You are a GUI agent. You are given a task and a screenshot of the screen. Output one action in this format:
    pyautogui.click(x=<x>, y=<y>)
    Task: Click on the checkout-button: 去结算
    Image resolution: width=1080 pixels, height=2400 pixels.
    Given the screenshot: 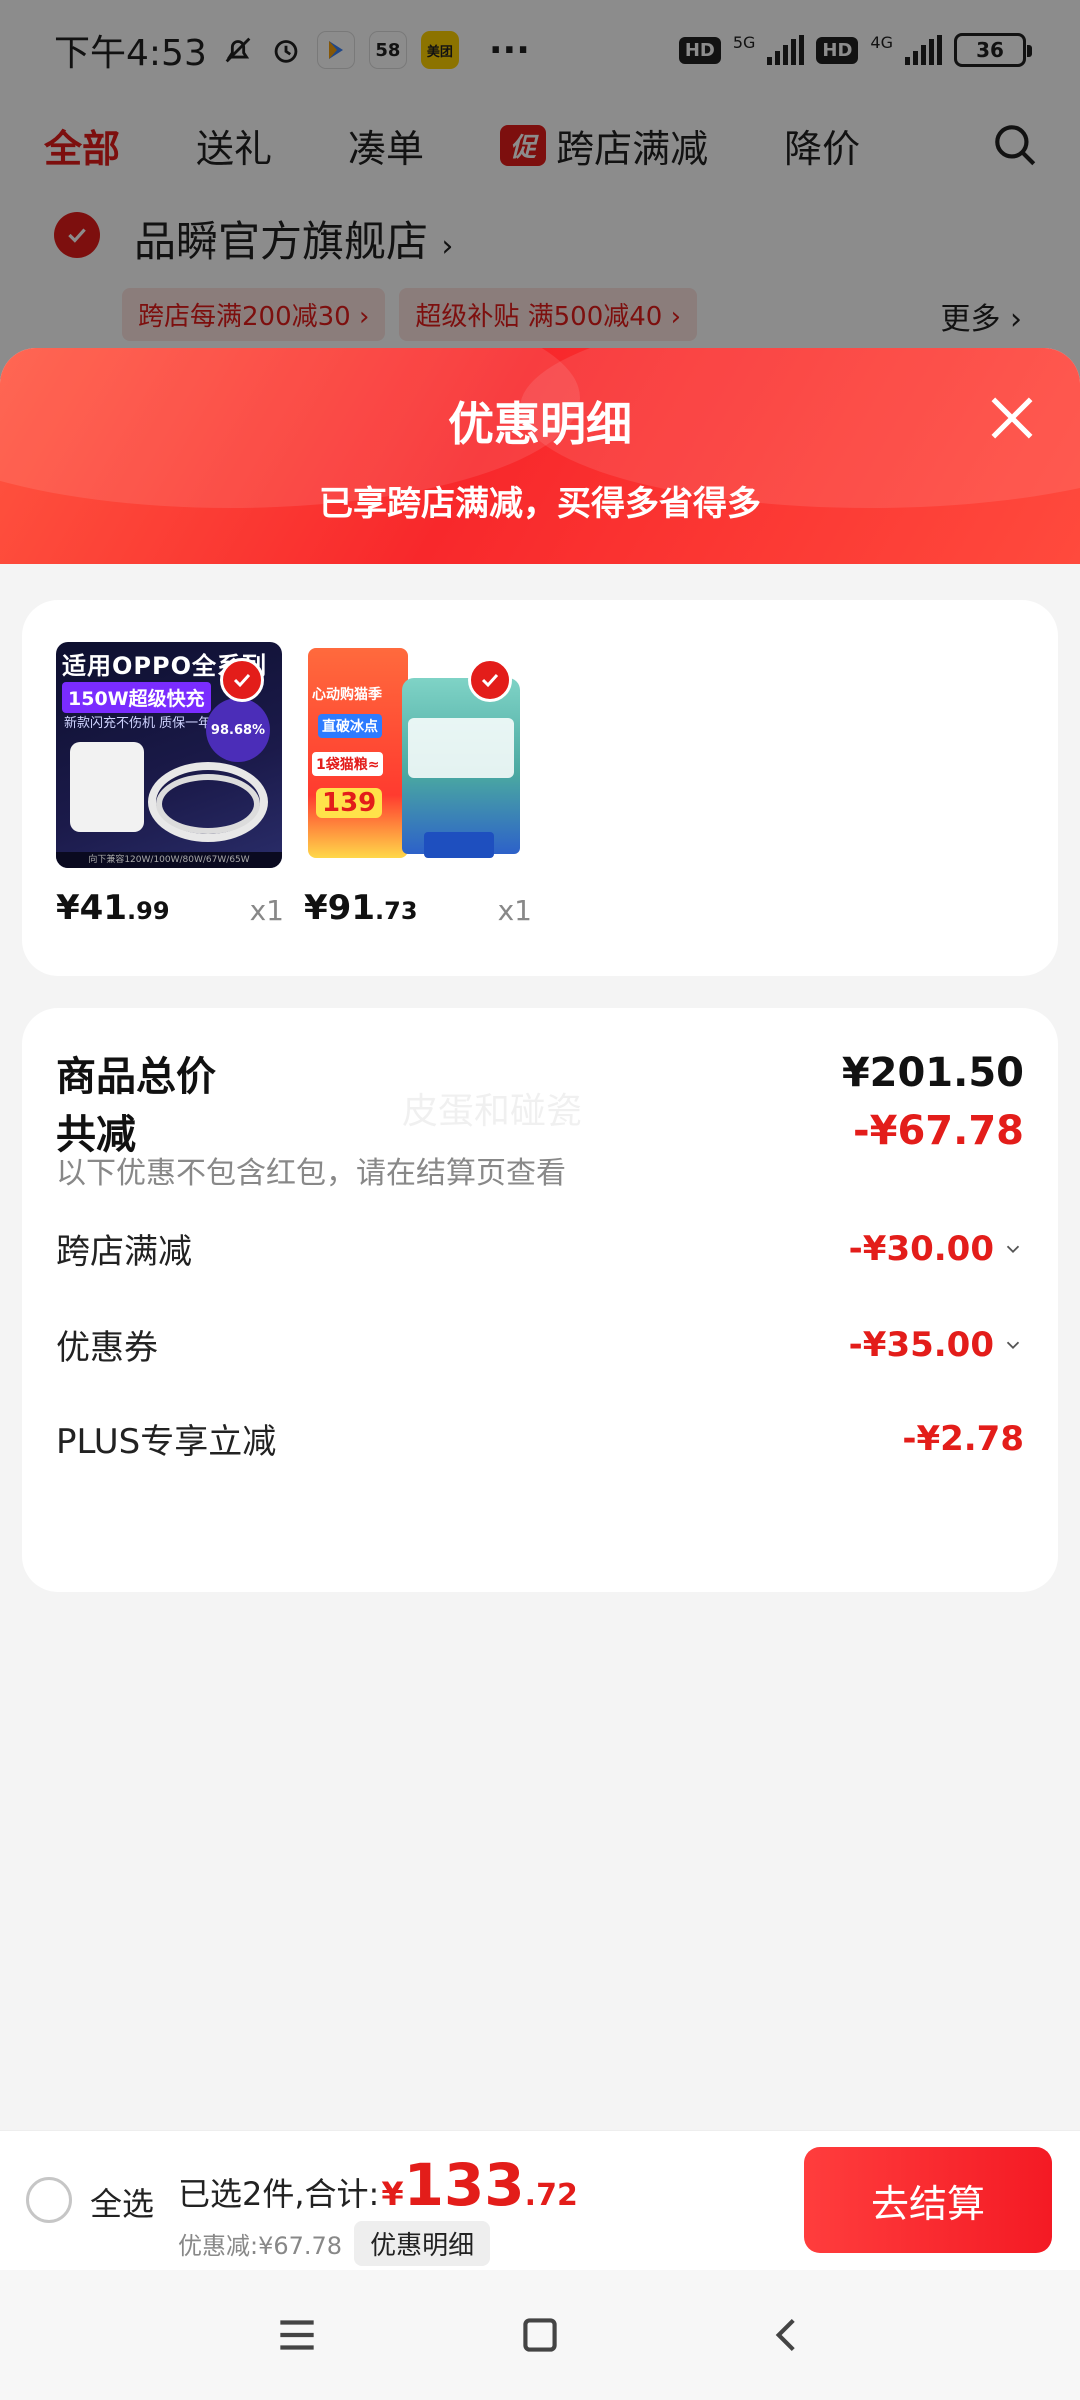 What is the action you would take?
    pyautogui.click(x=928, y=2200)
    